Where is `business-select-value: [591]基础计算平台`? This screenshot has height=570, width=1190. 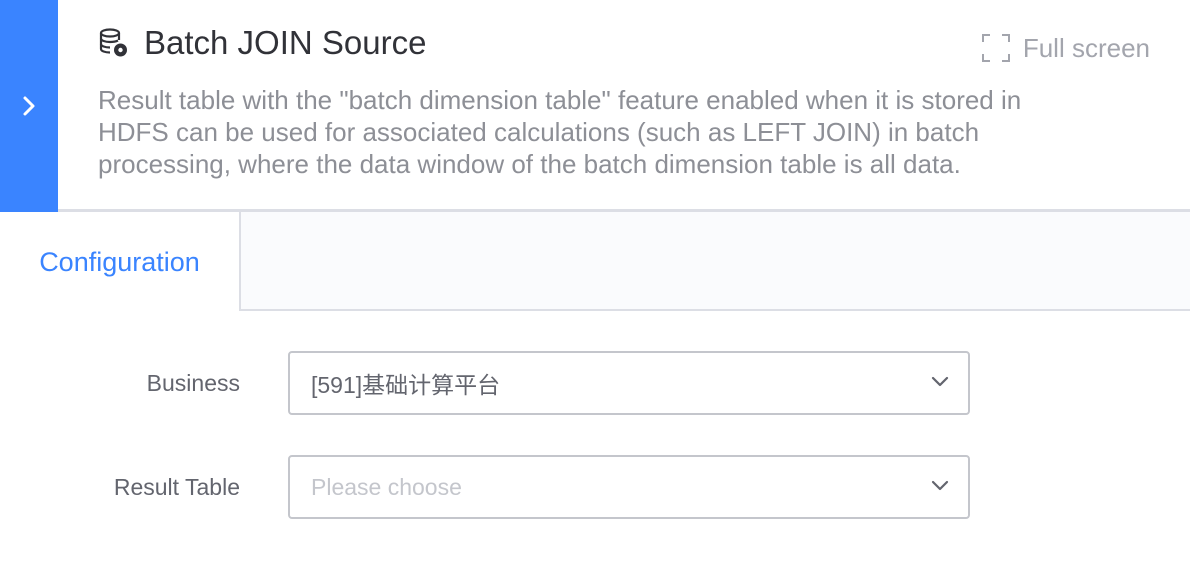
business-select-value: [591]基础计算平台 is located at coordinates (406, 385).